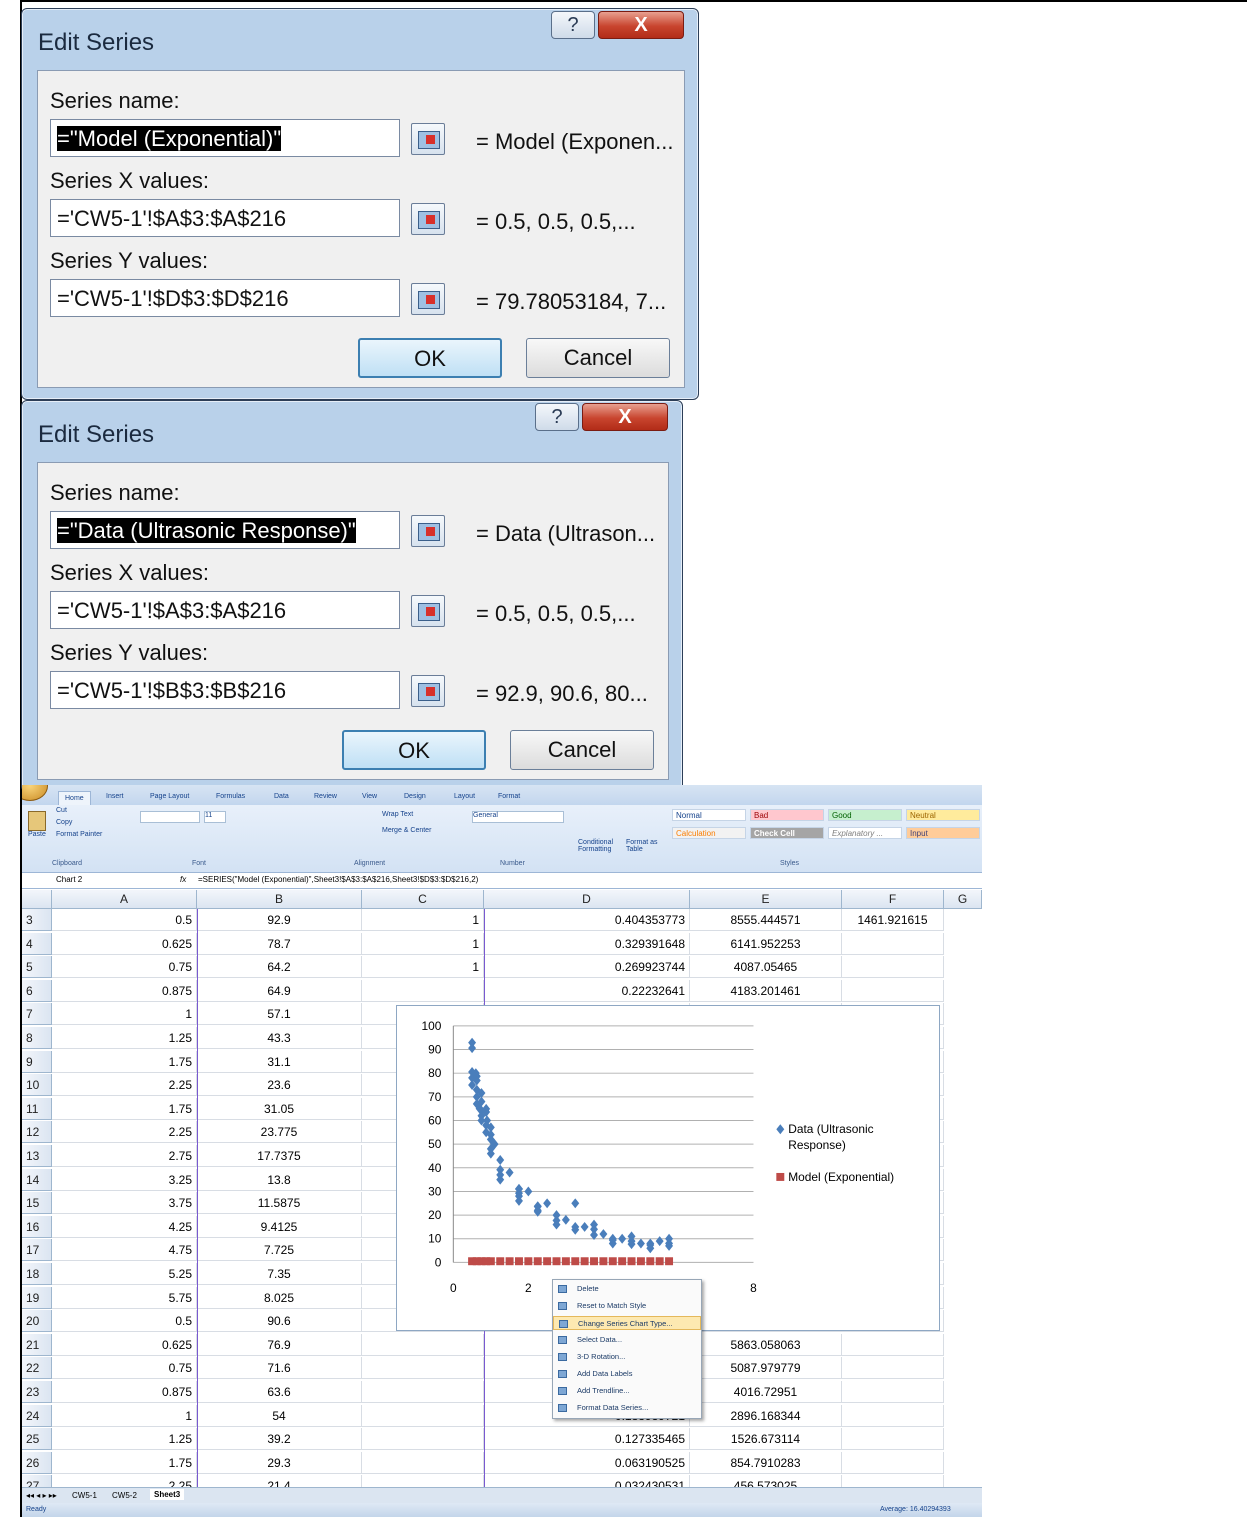 Image resolution: width=1247 pixels, height=1517 pixels. What do you see at coordinates (279, 1415) in the screenshot?
I see `cell-b: 54` at bounding box center [279, 1415].